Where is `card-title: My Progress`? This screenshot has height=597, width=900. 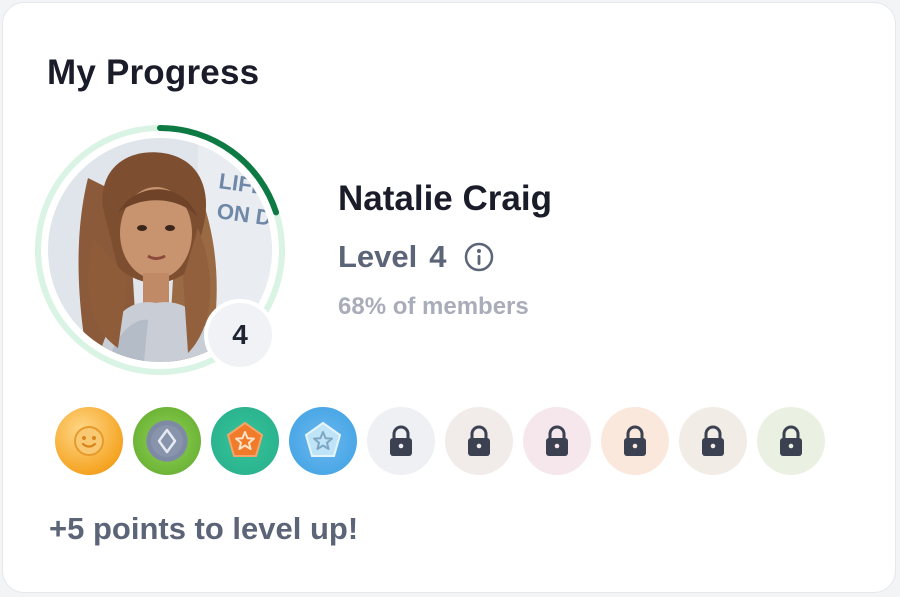 card-title: My Progress is located at coordinates (153, 72).